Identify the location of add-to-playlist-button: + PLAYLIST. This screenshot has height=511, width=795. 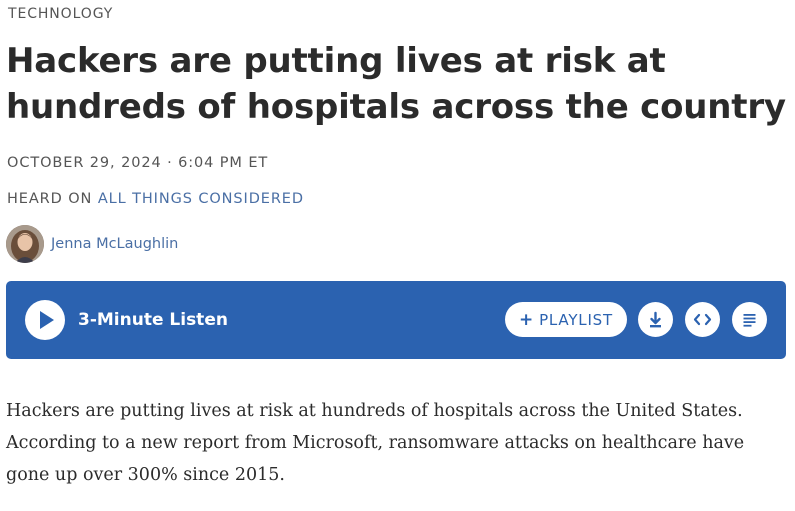
(566, 319).